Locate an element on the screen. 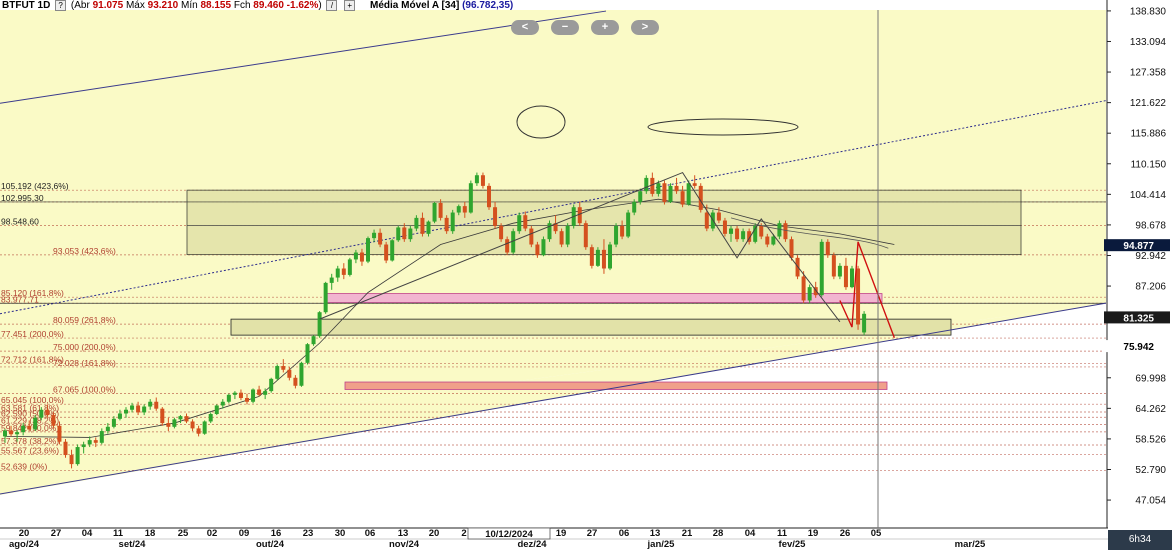 Image resolution: width=1172 pixels, height=550 pixels. month-label: out/24 is located at coordinates (270, 544).